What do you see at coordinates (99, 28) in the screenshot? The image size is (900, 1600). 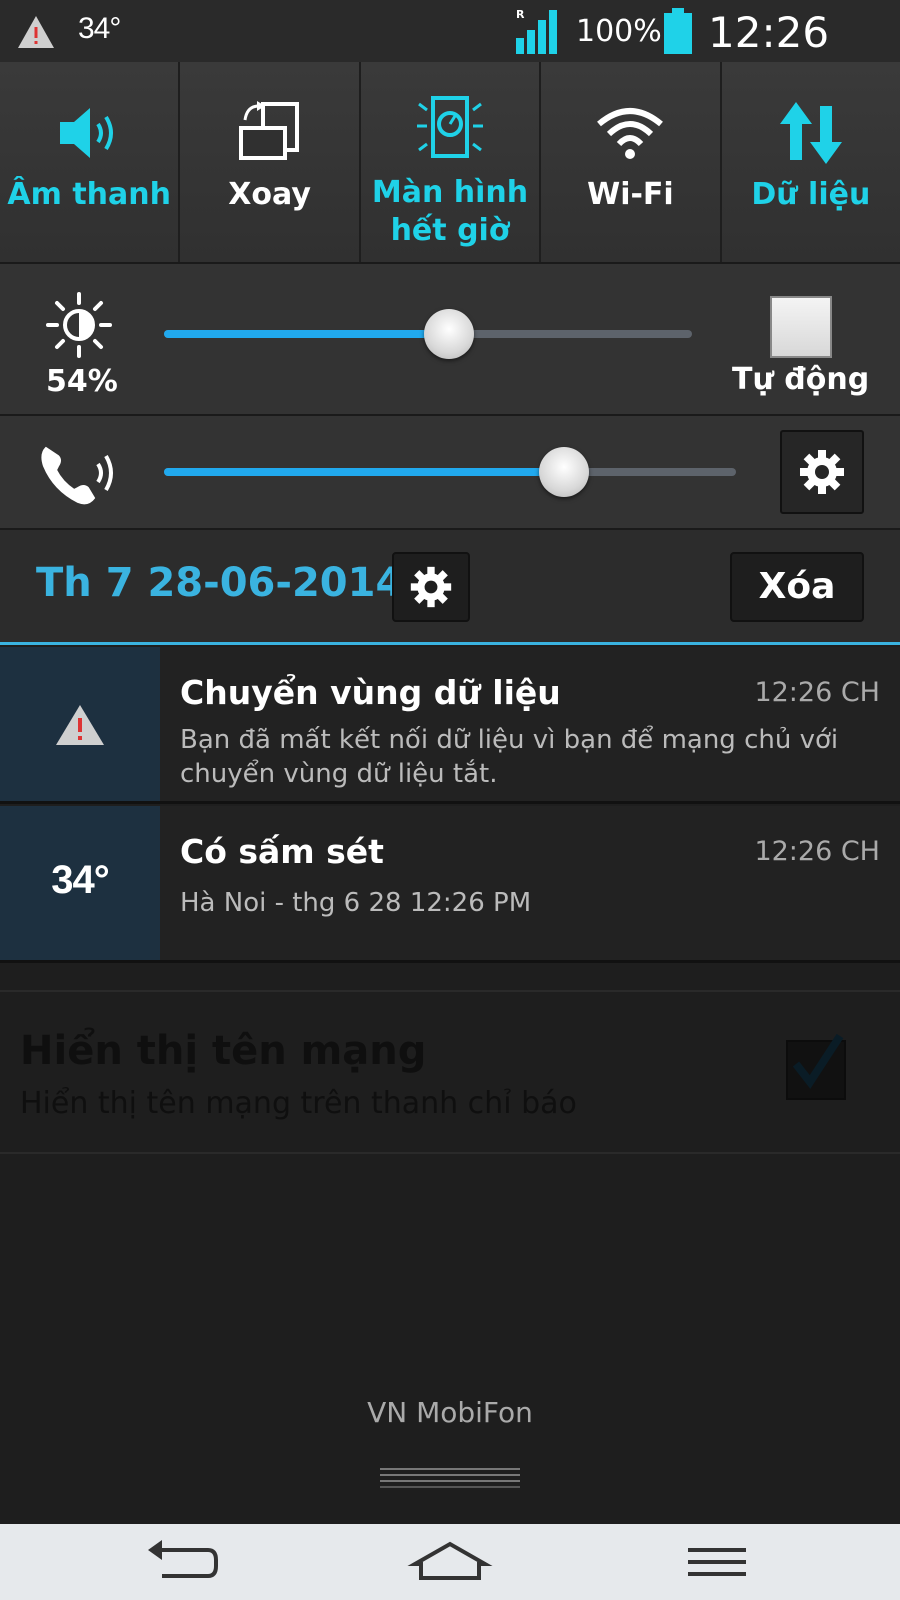 I see `status-temperature: 34°` at bounding box center [99, 28].